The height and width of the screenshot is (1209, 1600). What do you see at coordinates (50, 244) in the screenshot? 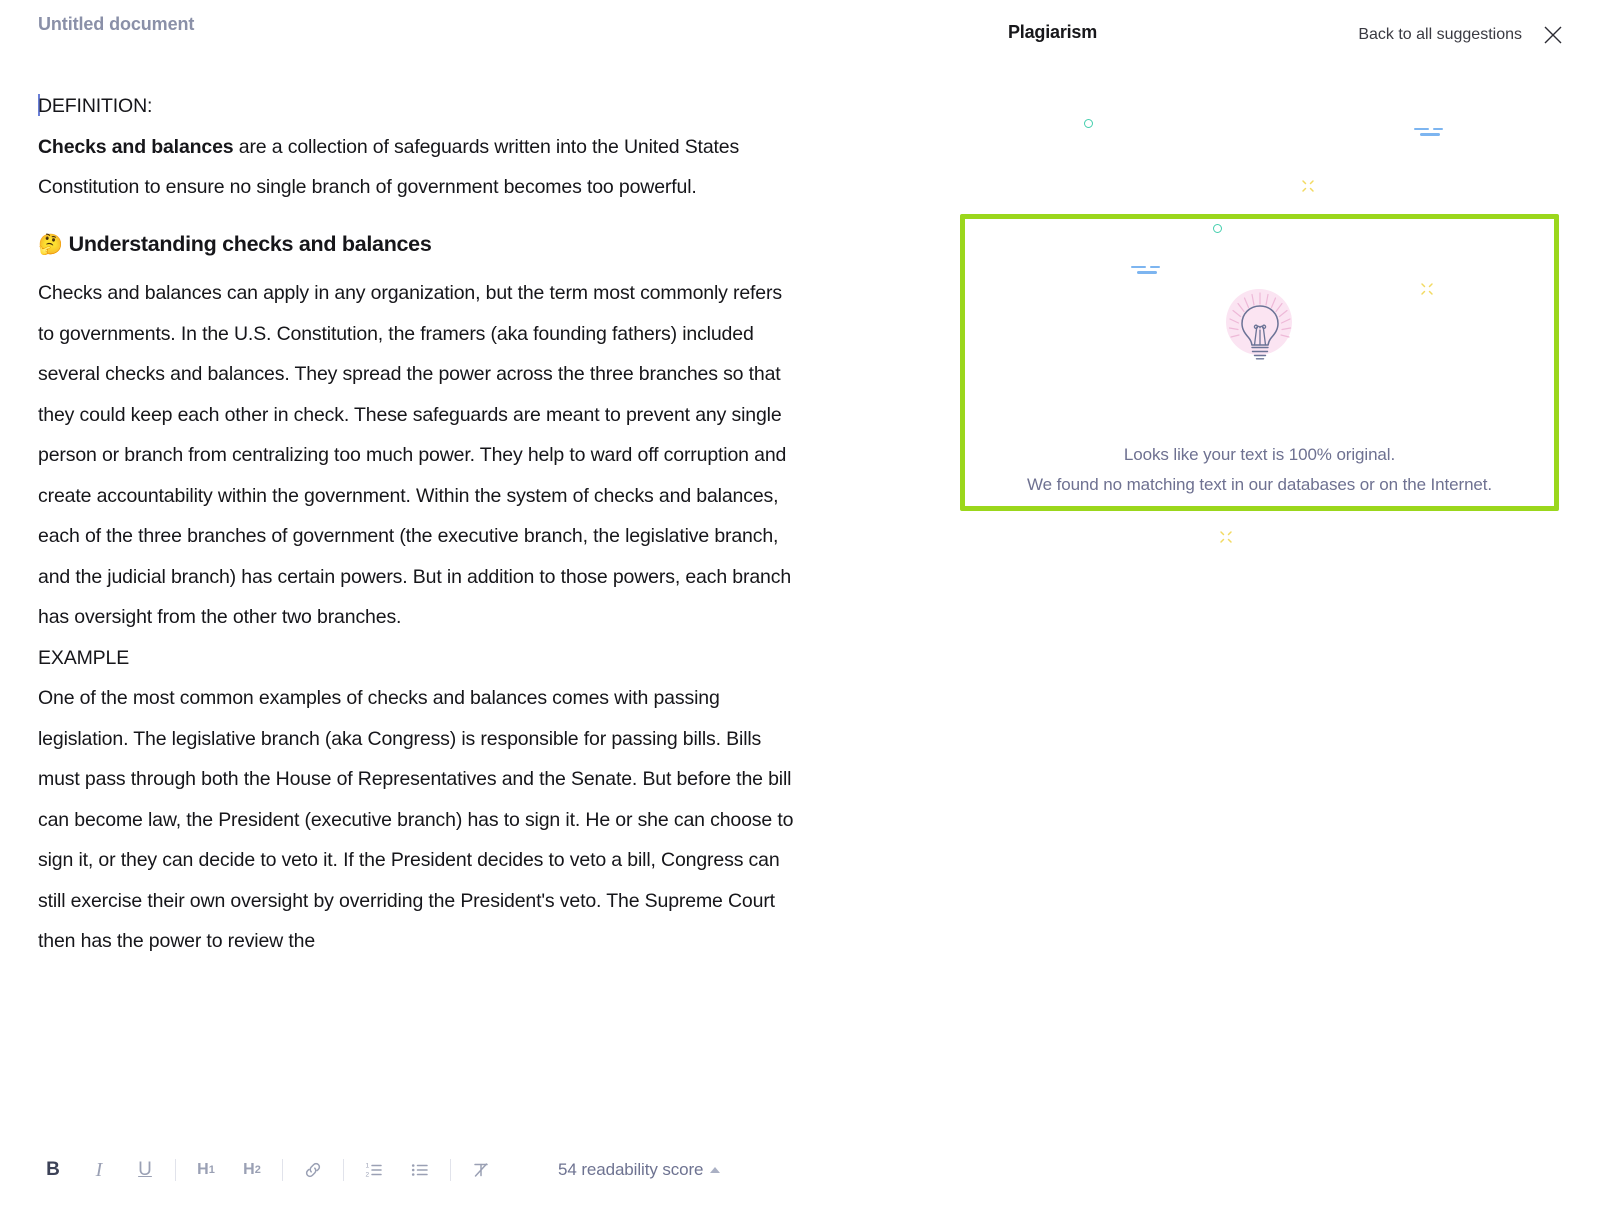
I see `thinking-face-icon: 🤔` at bounding box center [50, 244].